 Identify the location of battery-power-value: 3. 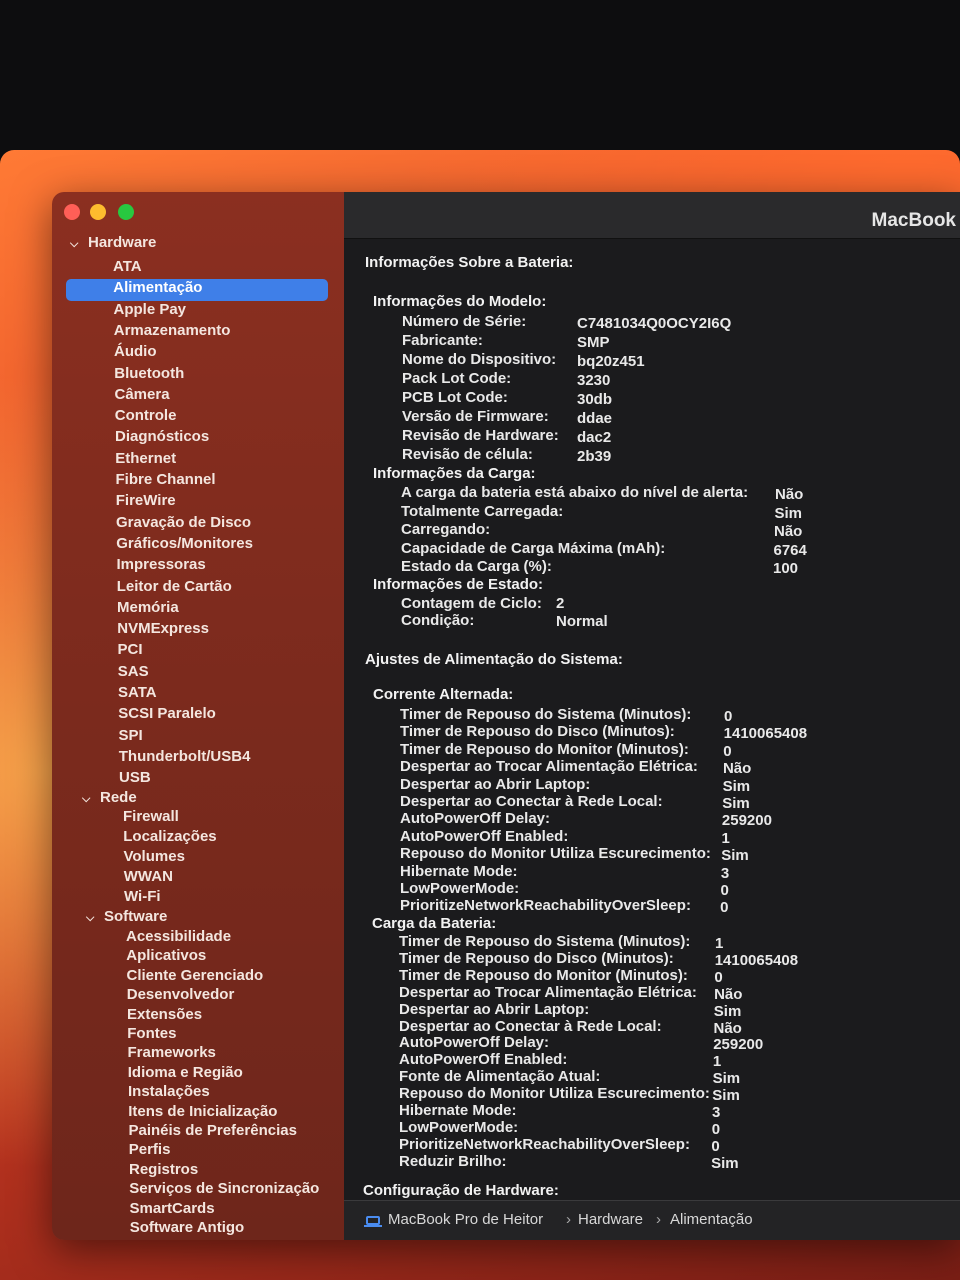
(716, 1112).